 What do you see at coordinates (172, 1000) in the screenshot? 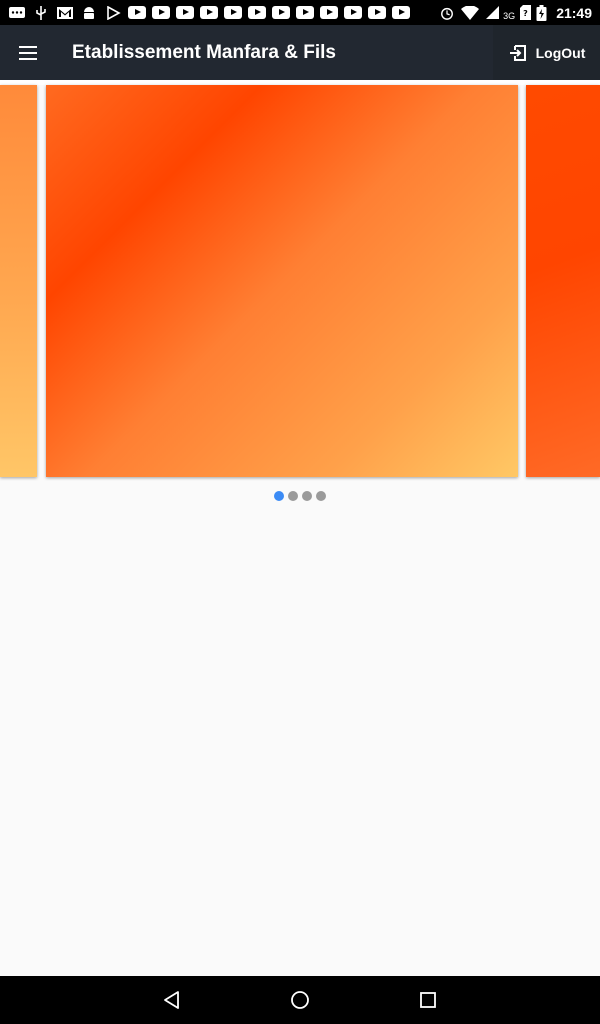
I see `back-icon` at bounding box center [172, 1000].